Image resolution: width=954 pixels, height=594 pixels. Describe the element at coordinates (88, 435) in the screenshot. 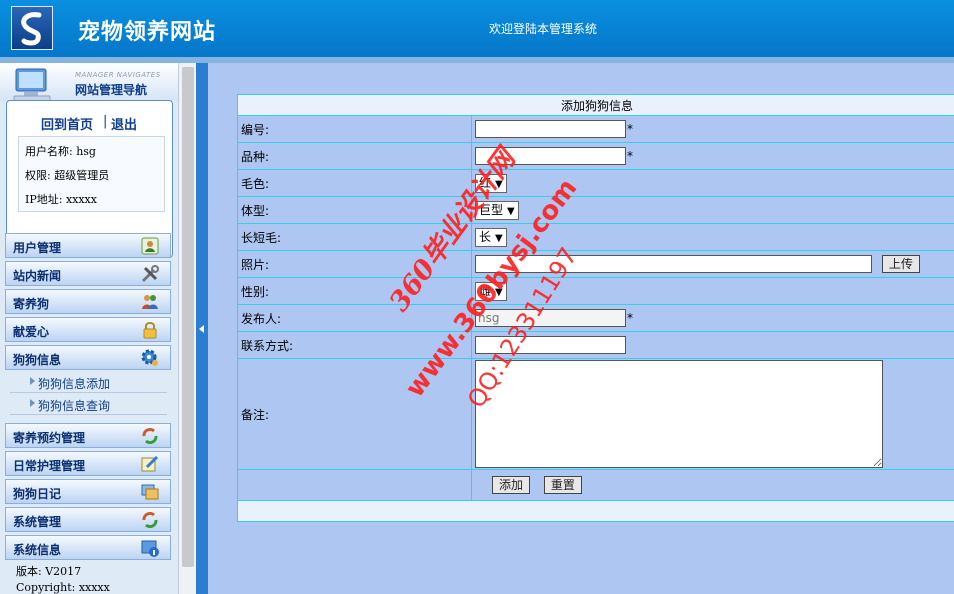

I see `menu-booking-management: 寄养预约管理` at that location.